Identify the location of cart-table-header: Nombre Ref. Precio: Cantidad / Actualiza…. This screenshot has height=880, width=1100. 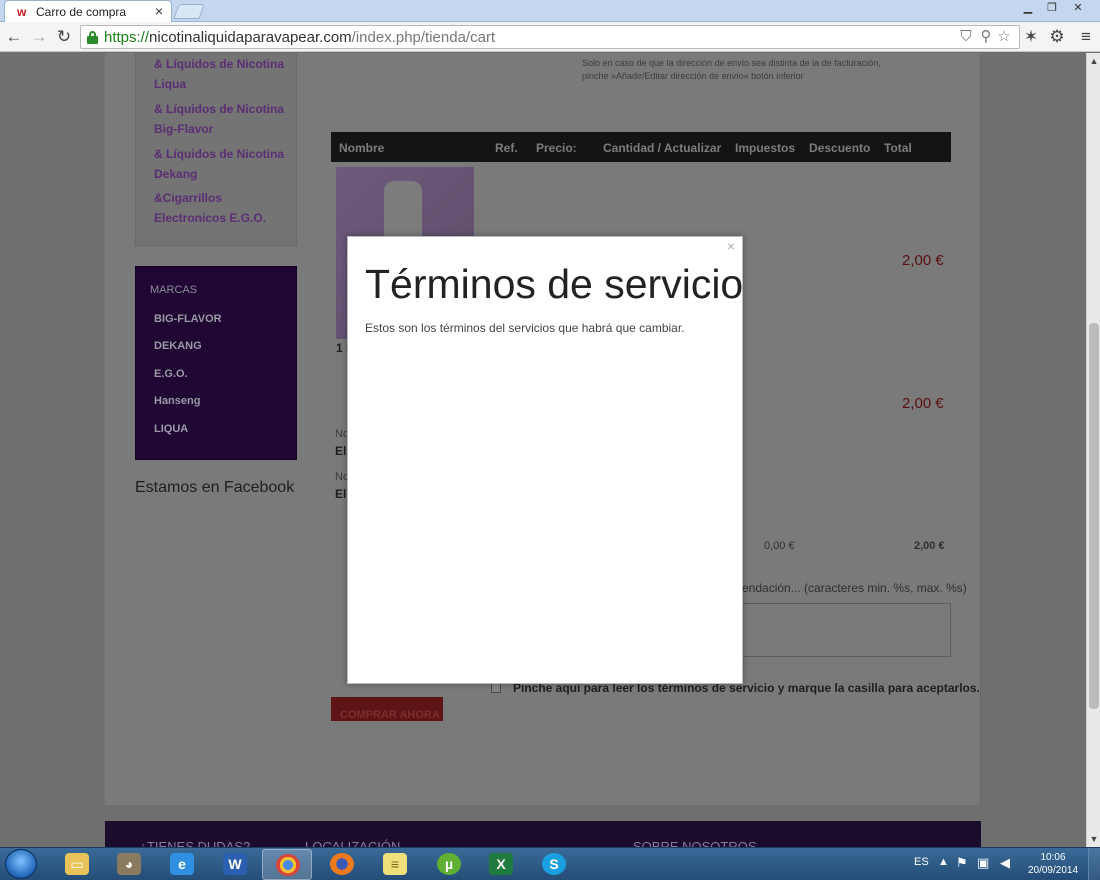
(641, 147).